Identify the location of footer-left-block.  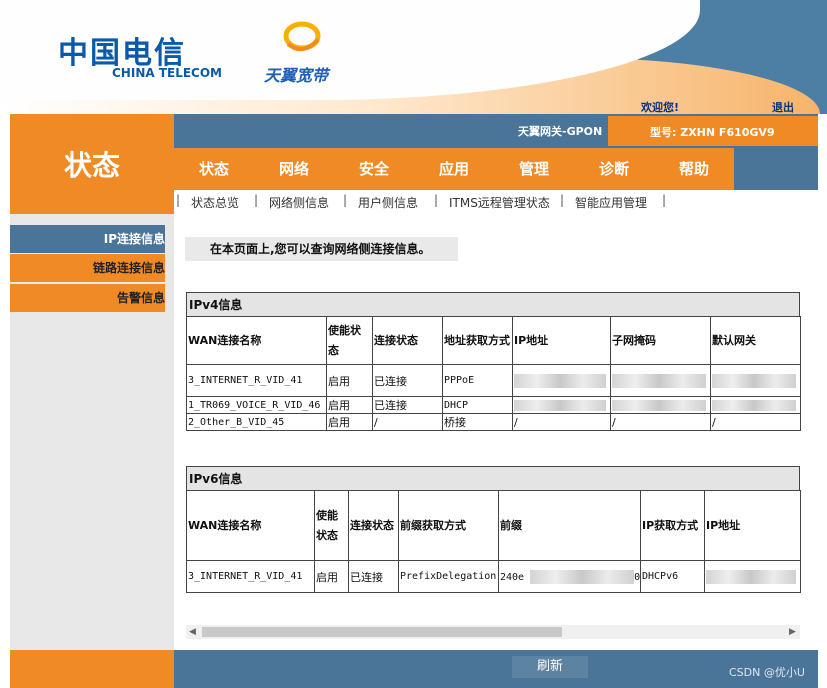
(92, 669).